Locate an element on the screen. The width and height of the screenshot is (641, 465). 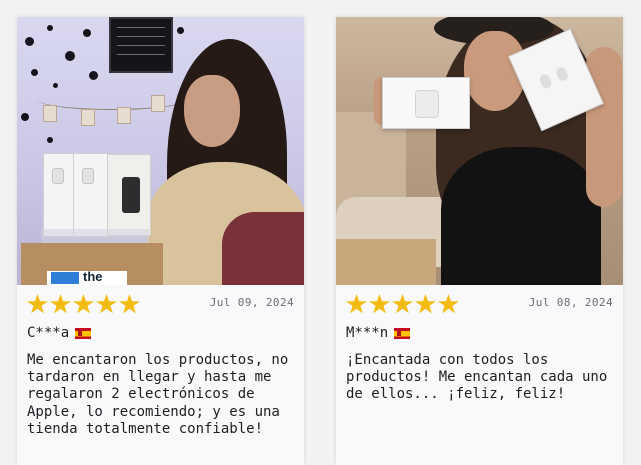
review-date: Jul 08, 2024 is located at coordinates (570, 302).